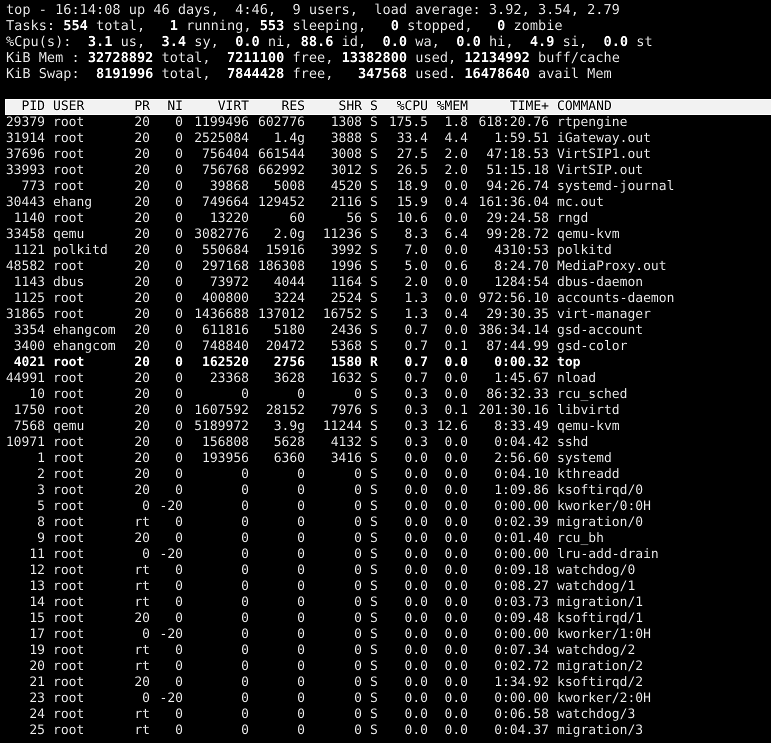  What do you see at coordinates (346, 139) in the screenshot?
I see `table-cell-text: 3888` at bounding box center [346, 139].